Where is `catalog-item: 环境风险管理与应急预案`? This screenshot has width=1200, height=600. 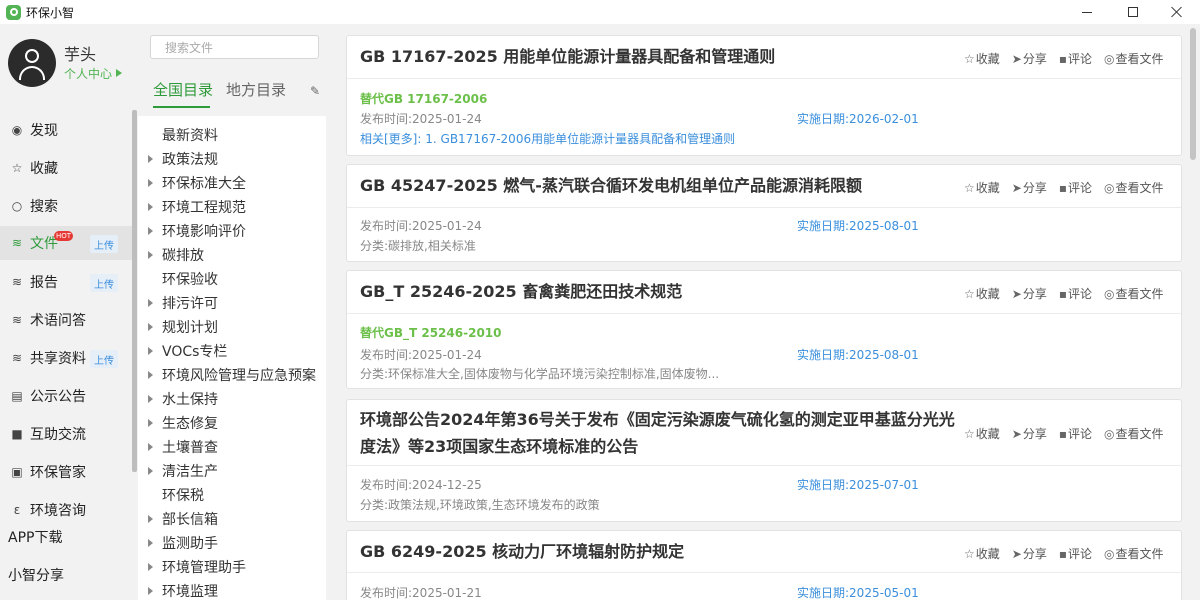 catalog-item: 环境风险管理与应急预案 is located at coordinates (232, 375).